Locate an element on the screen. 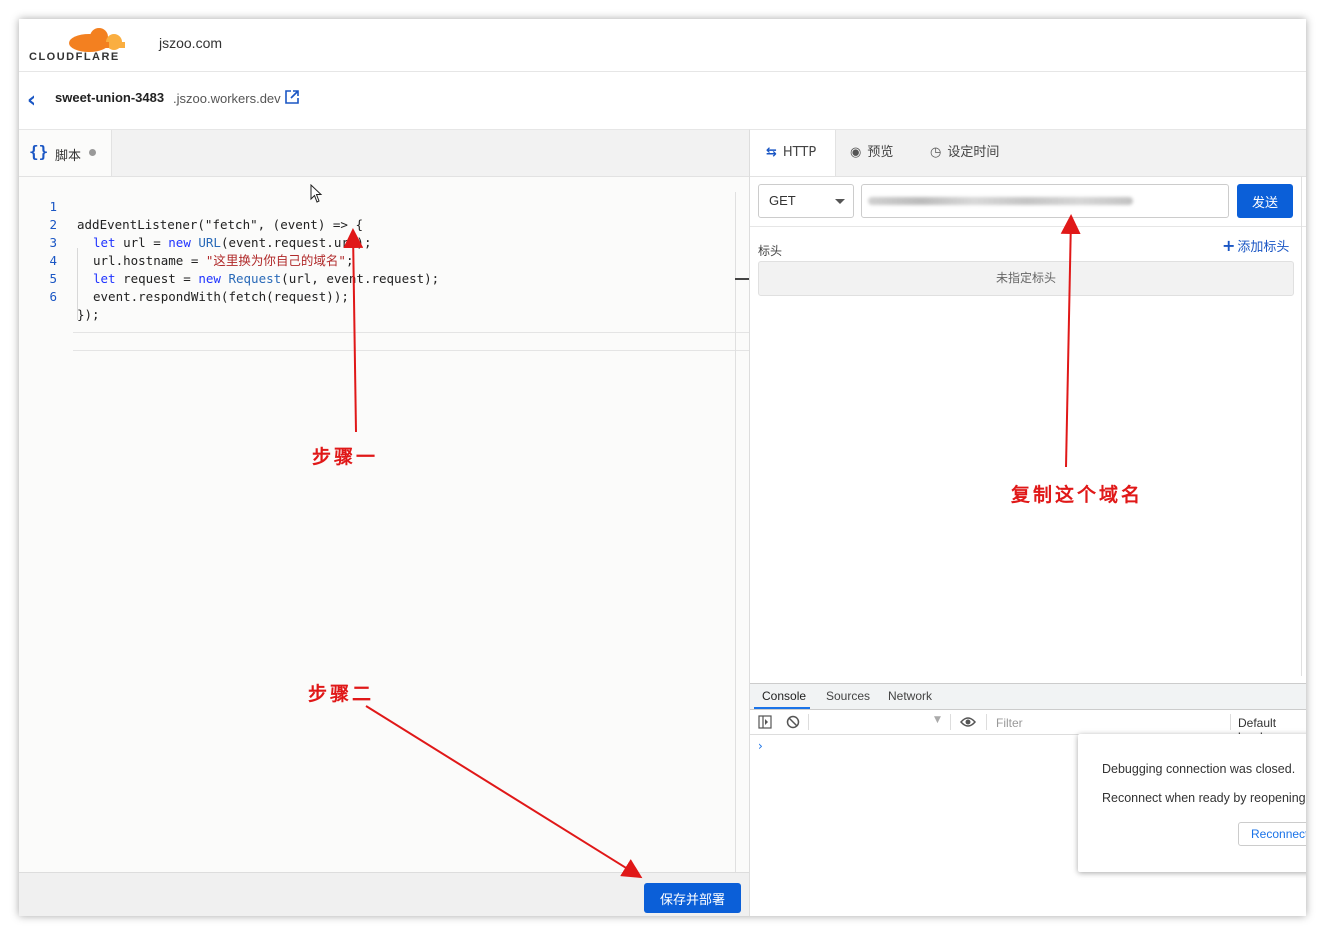 The image size is (1326, 936). worker-header: ‹ sweet-union-3483 .jszoo.workers.dev is located at coordinates (662, 124).